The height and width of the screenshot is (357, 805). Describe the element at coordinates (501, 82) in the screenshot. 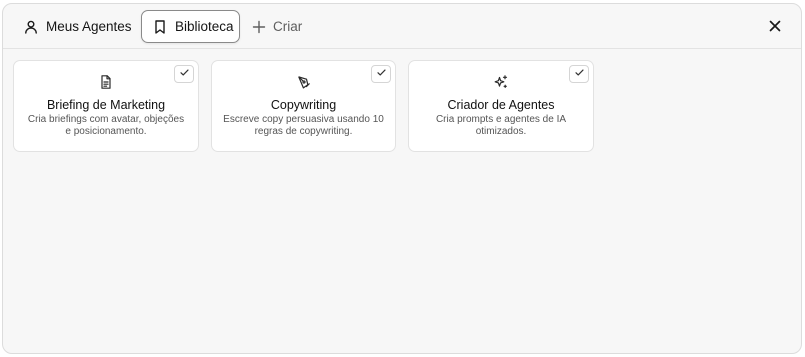

I see `sparkles-icon` at that location.